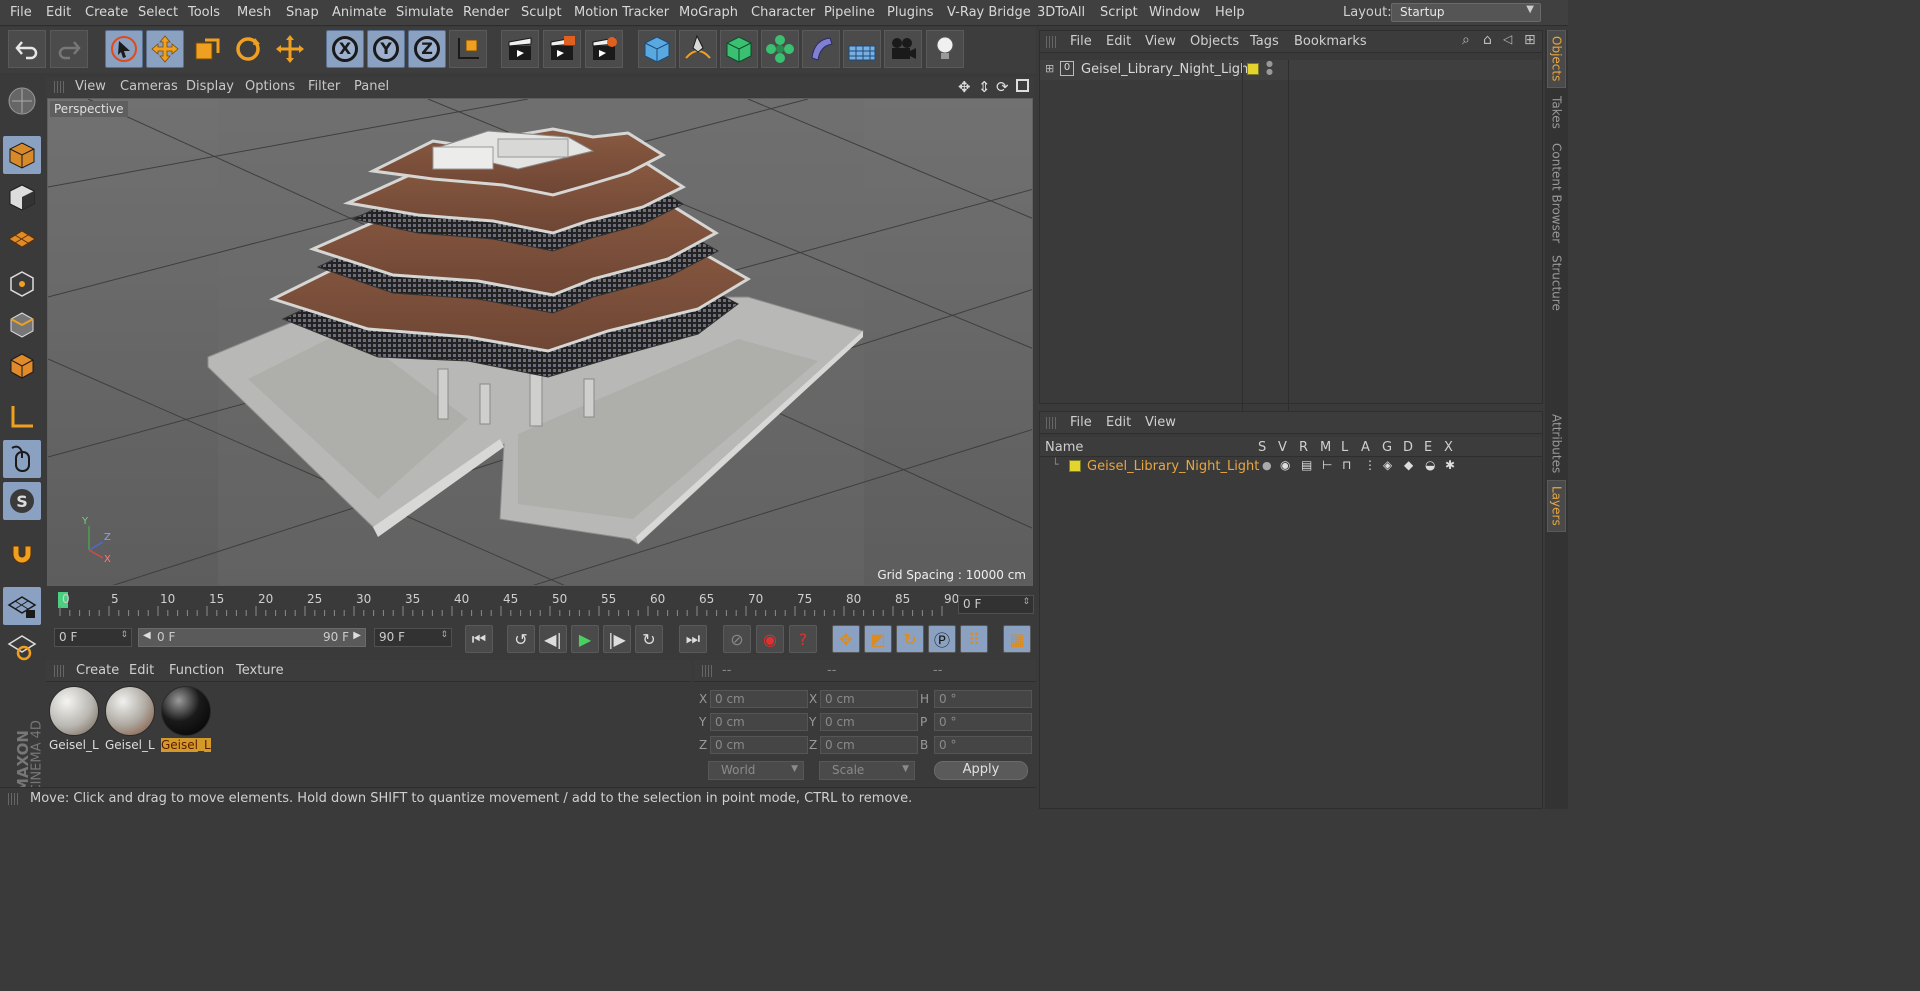  I want to click on y-axis-lock-button: Y, so click(386, 49).